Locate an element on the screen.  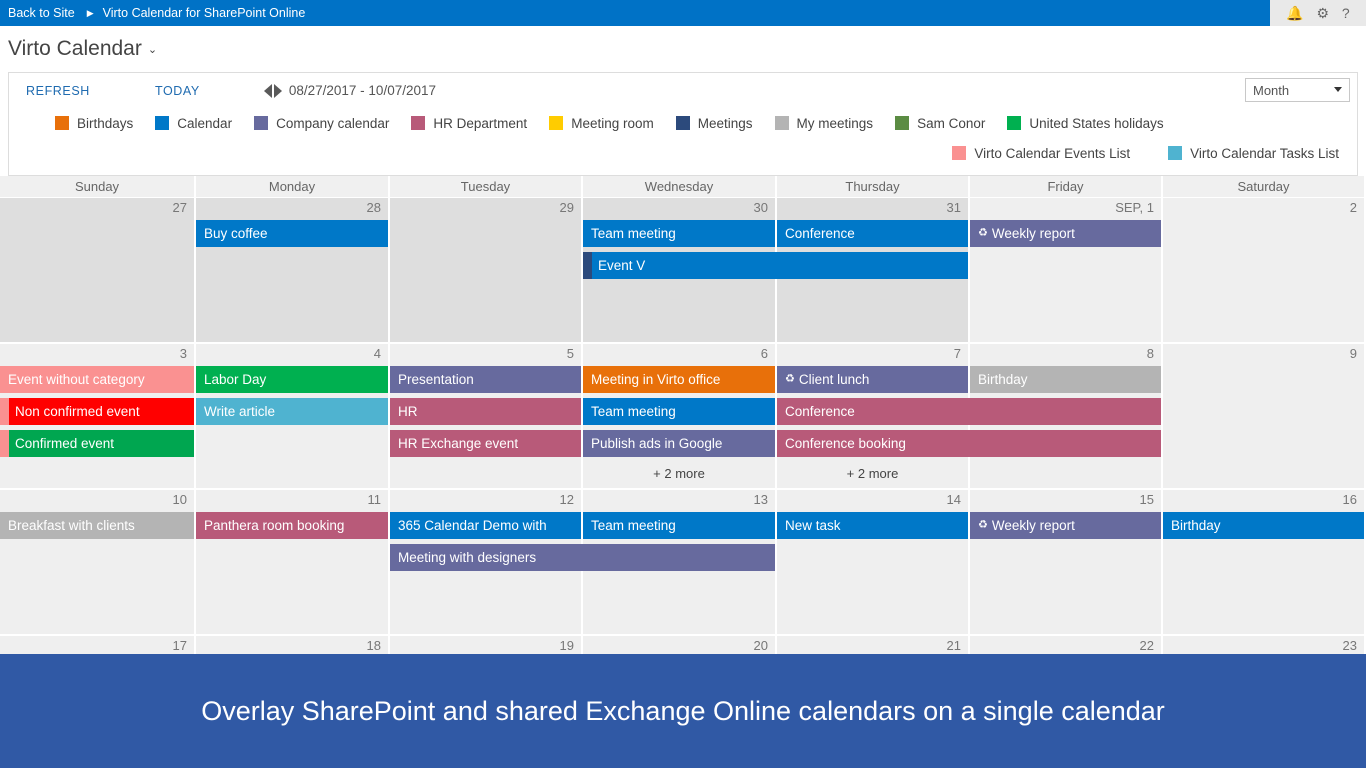
event-title: Publish ads in Google is located at coordinates (657, 443).